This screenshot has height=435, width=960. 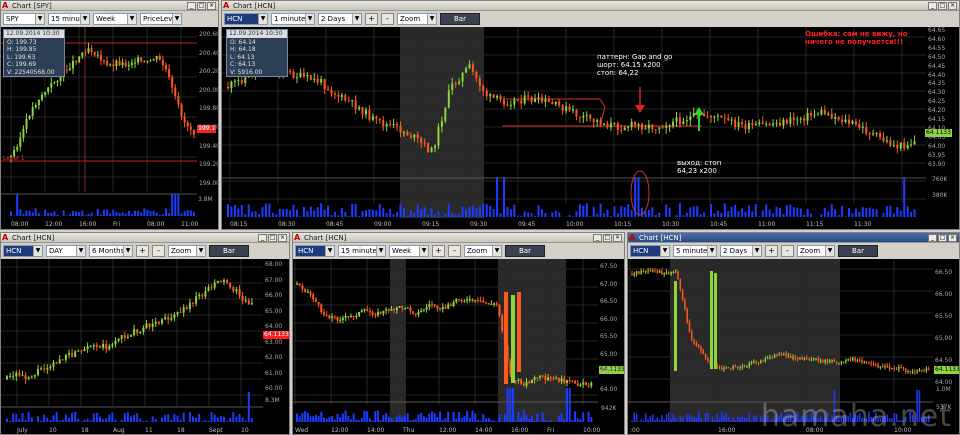 What do you see at coordinates (24, 19) in the screenshot?
I see `symbol-select: SPY ▼` at bounding box center [24, 19].